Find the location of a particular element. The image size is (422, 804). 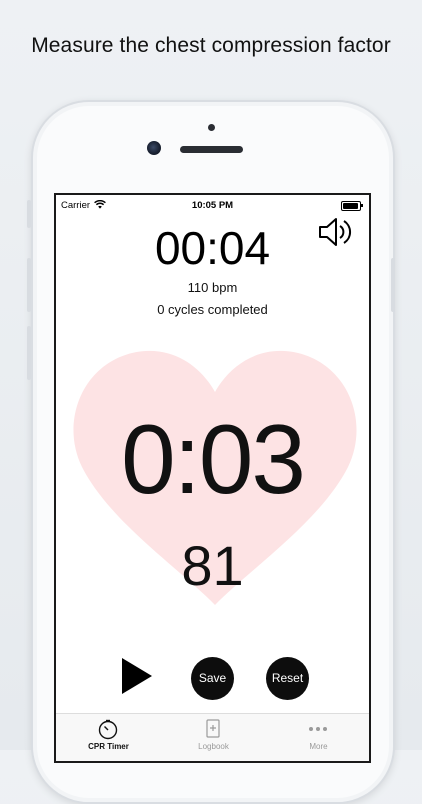

tab-logbook: Logbook is located at coordinates (213, 737).